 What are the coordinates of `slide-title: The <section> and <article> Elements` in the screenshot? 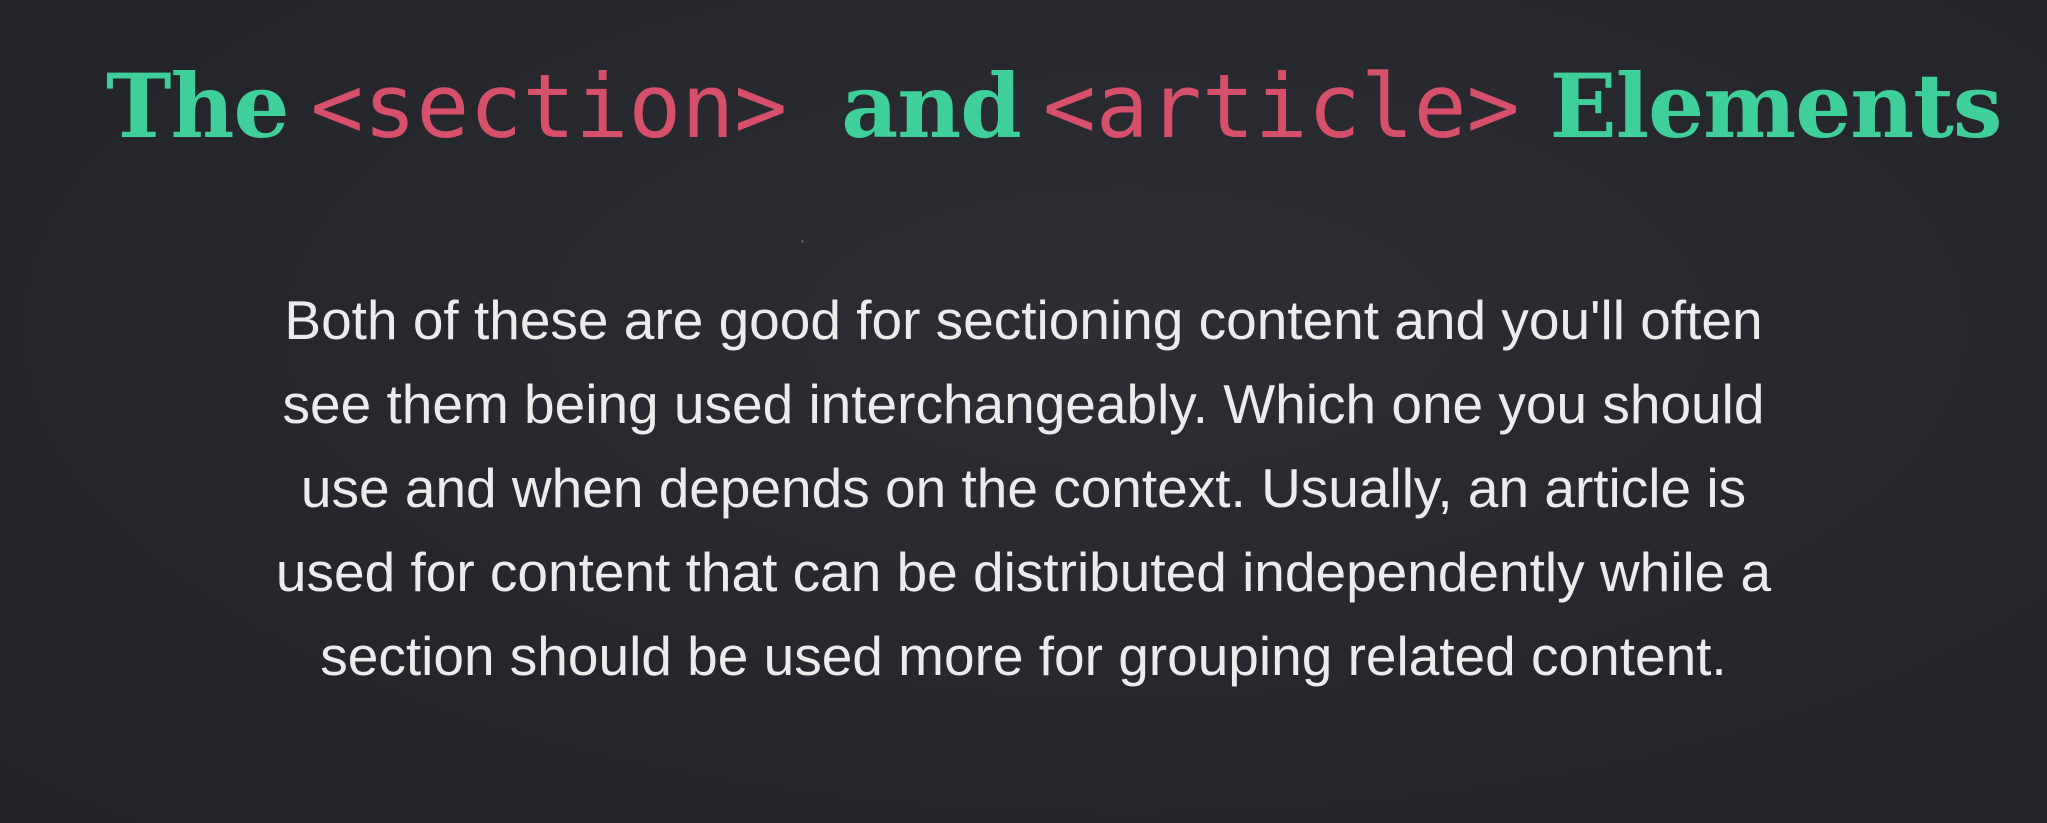 It's located at (1054, 107).